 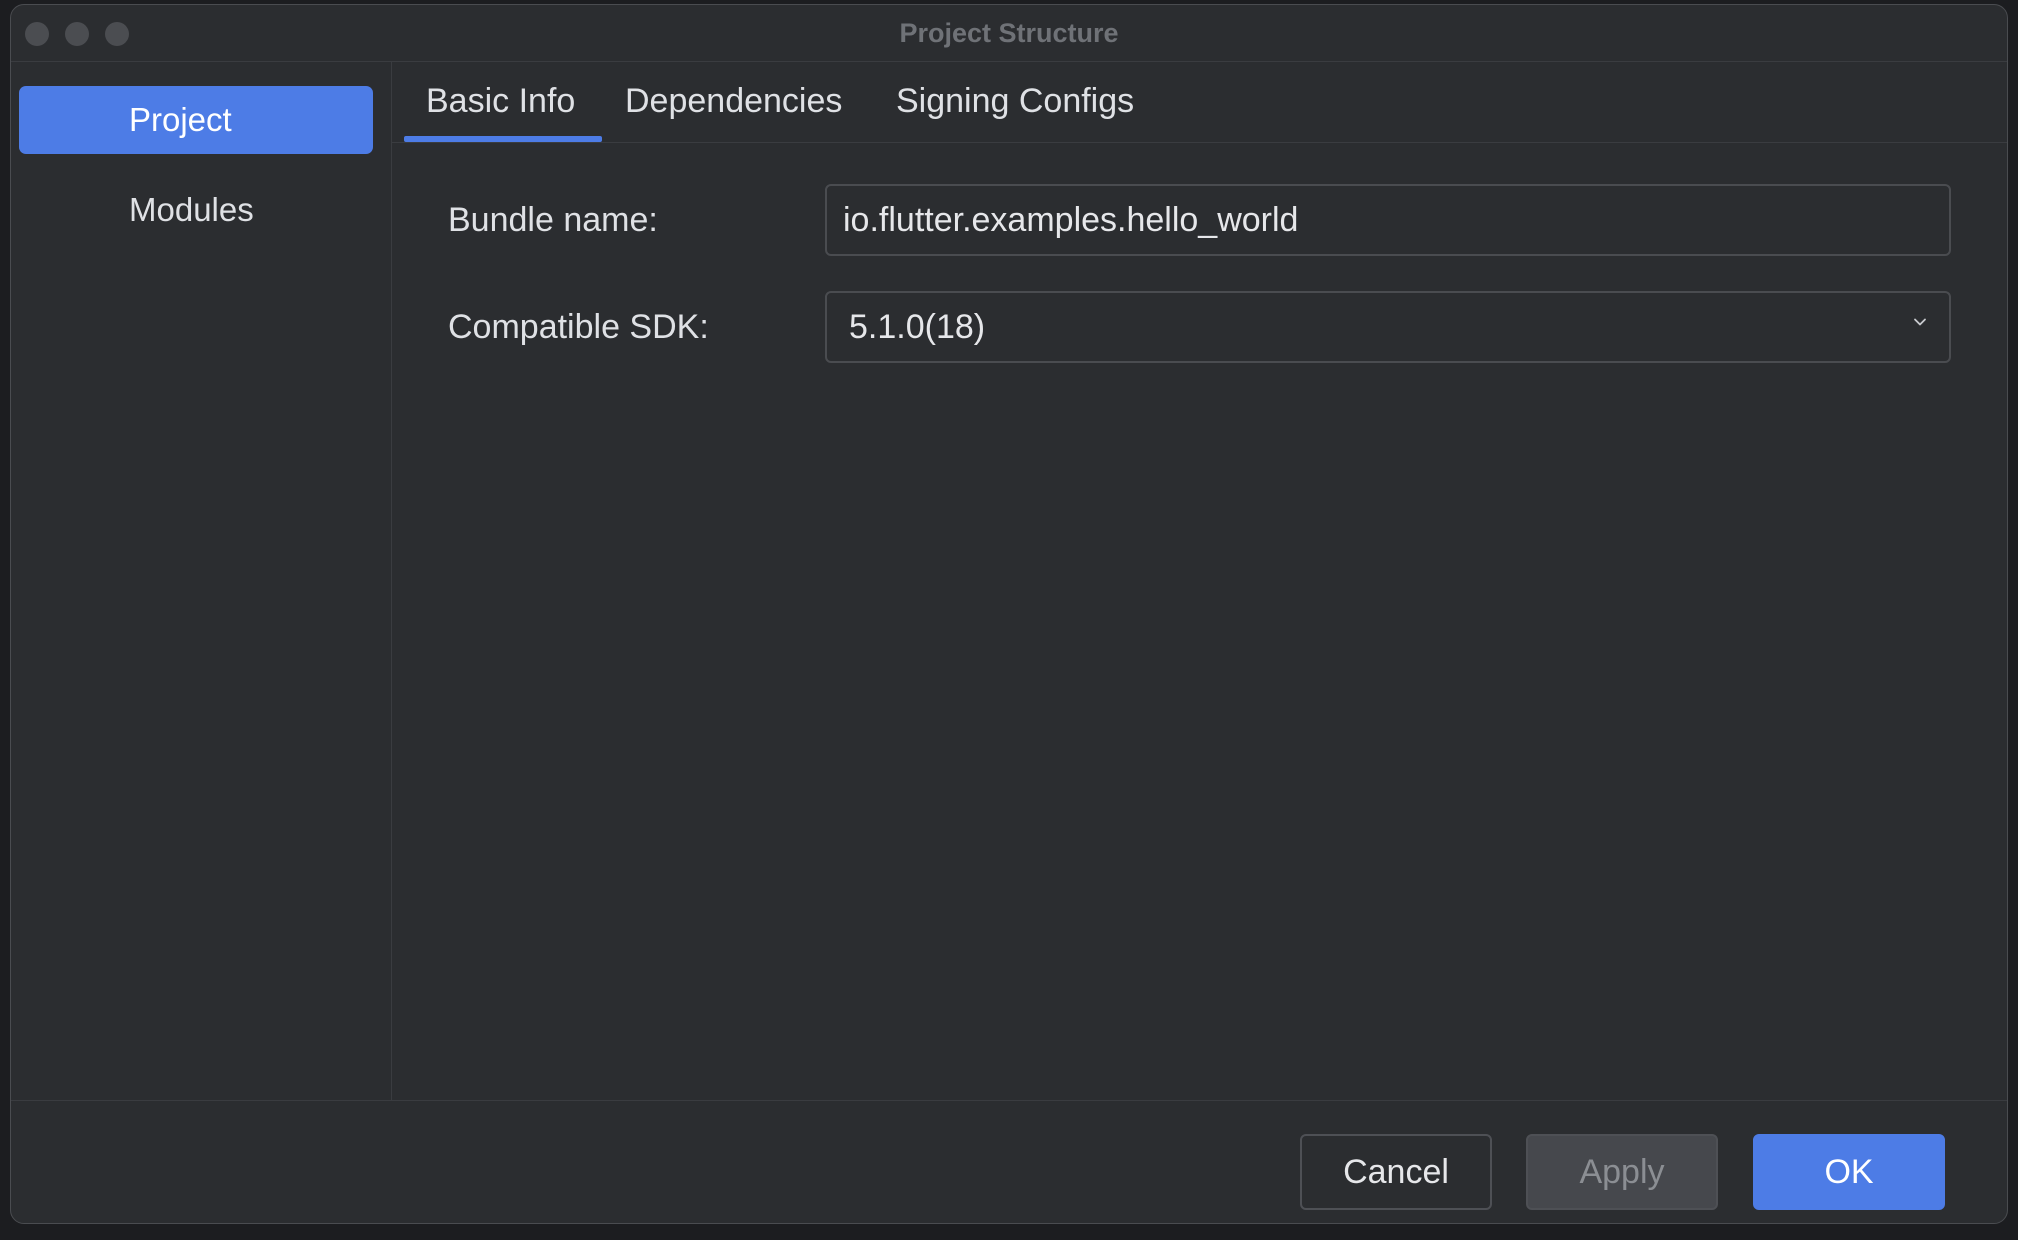 What do you see at coordinates (1920, 322) in the screenshot?
I see `chevron-down-icon` at bounding box center [1920, 322].